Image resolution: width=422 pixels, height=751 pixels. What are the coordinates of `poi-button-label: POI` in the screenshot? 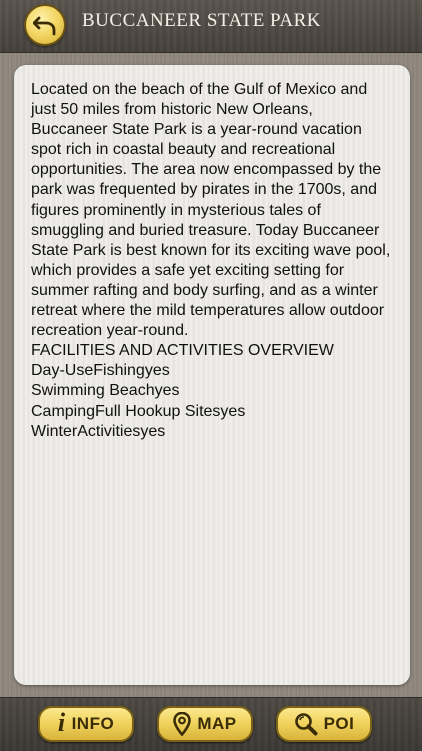 It's located at (339, 723).